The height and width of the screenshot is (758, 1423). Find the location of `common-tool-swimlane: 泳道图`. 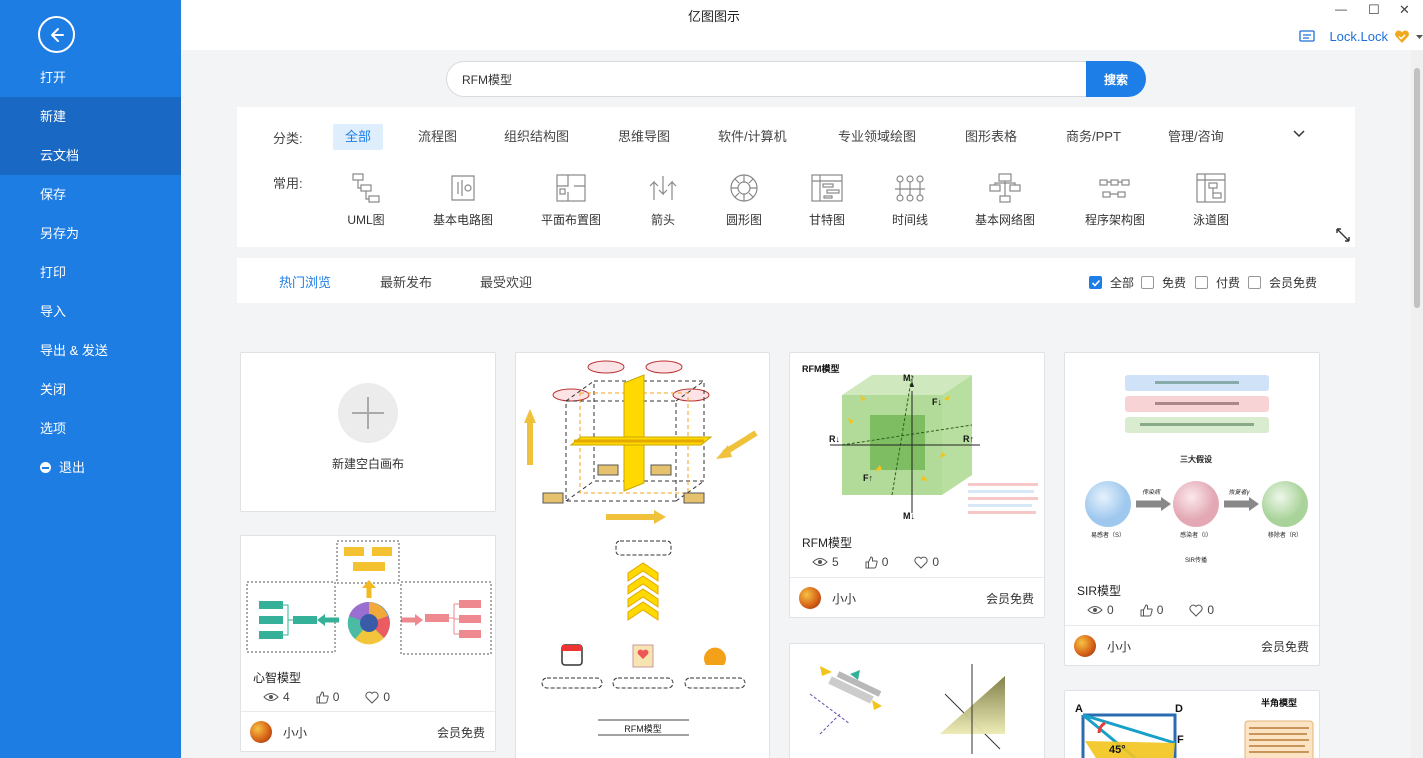

common-tool-swimlane: 泳道图 is located at coordinates (1211, 199).